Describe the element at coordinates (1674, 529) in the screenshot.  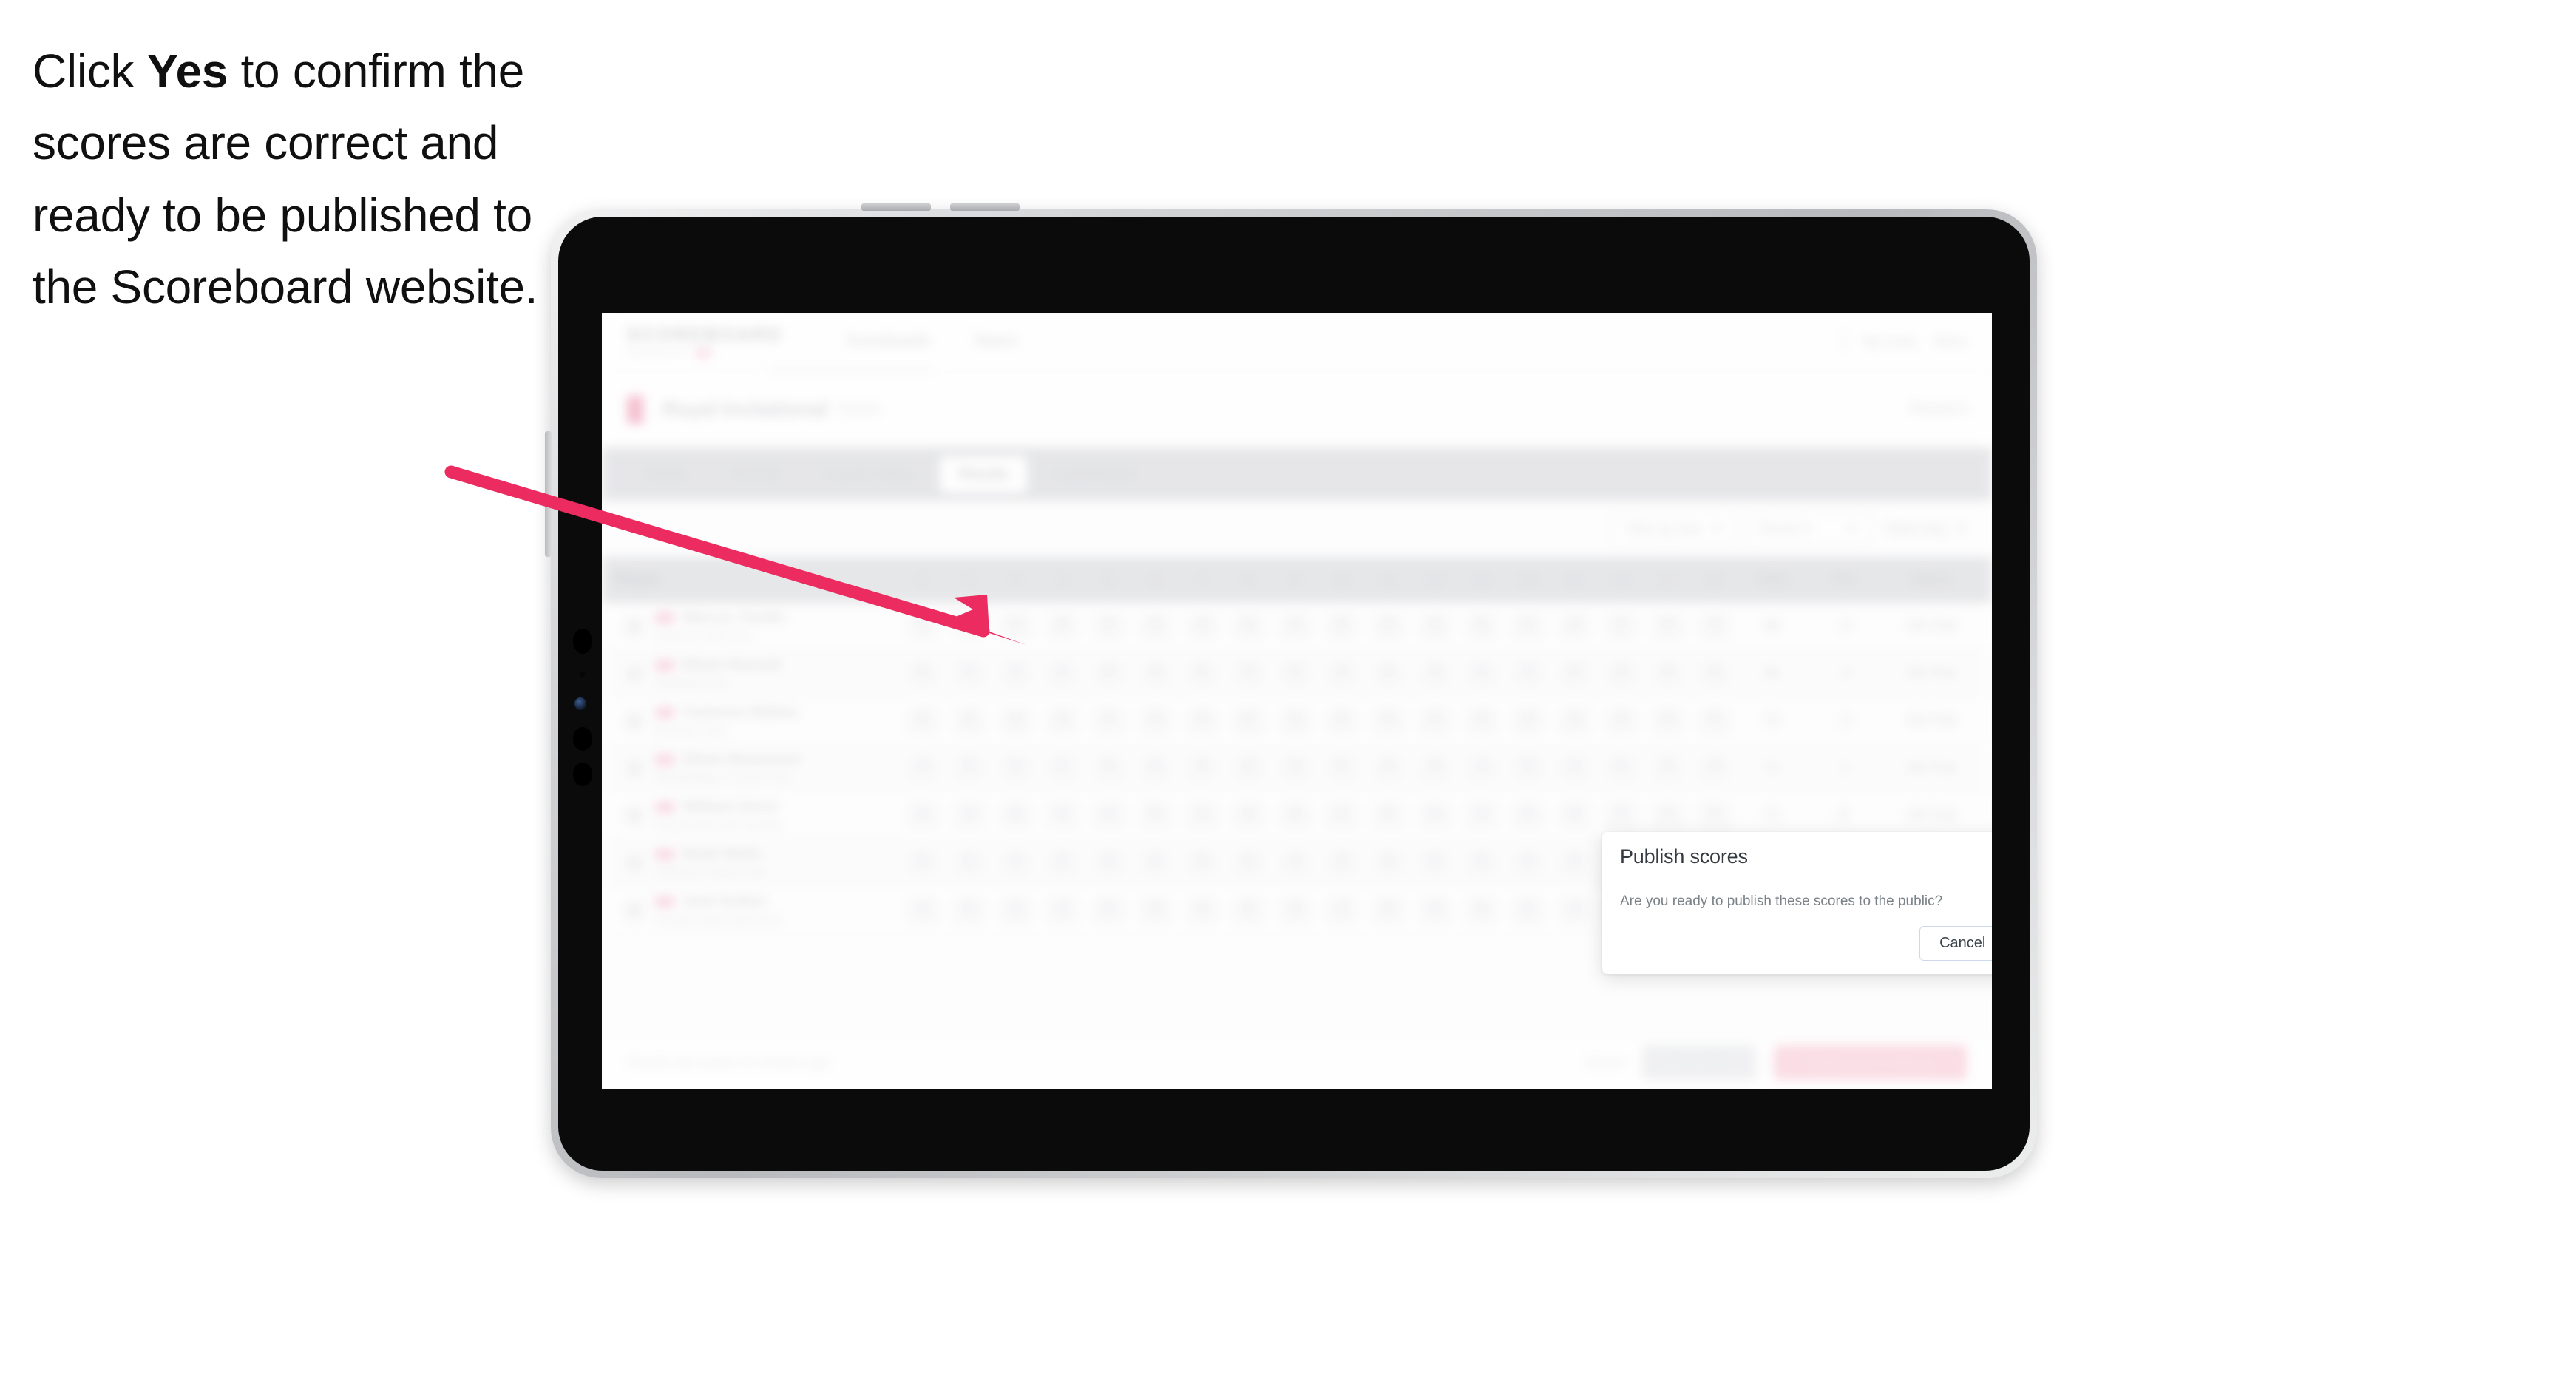
I see `filter-hole-select: Filter by hole` at that location.